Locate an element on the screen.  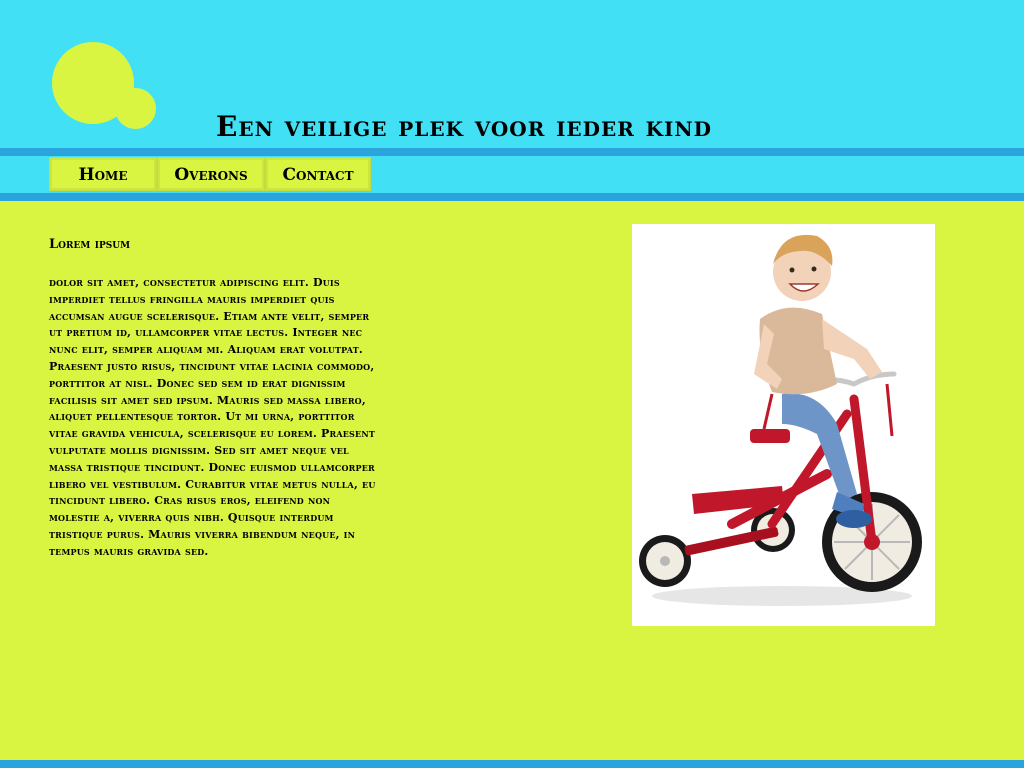
logo-circle-small is located at coordinates (135, 108).